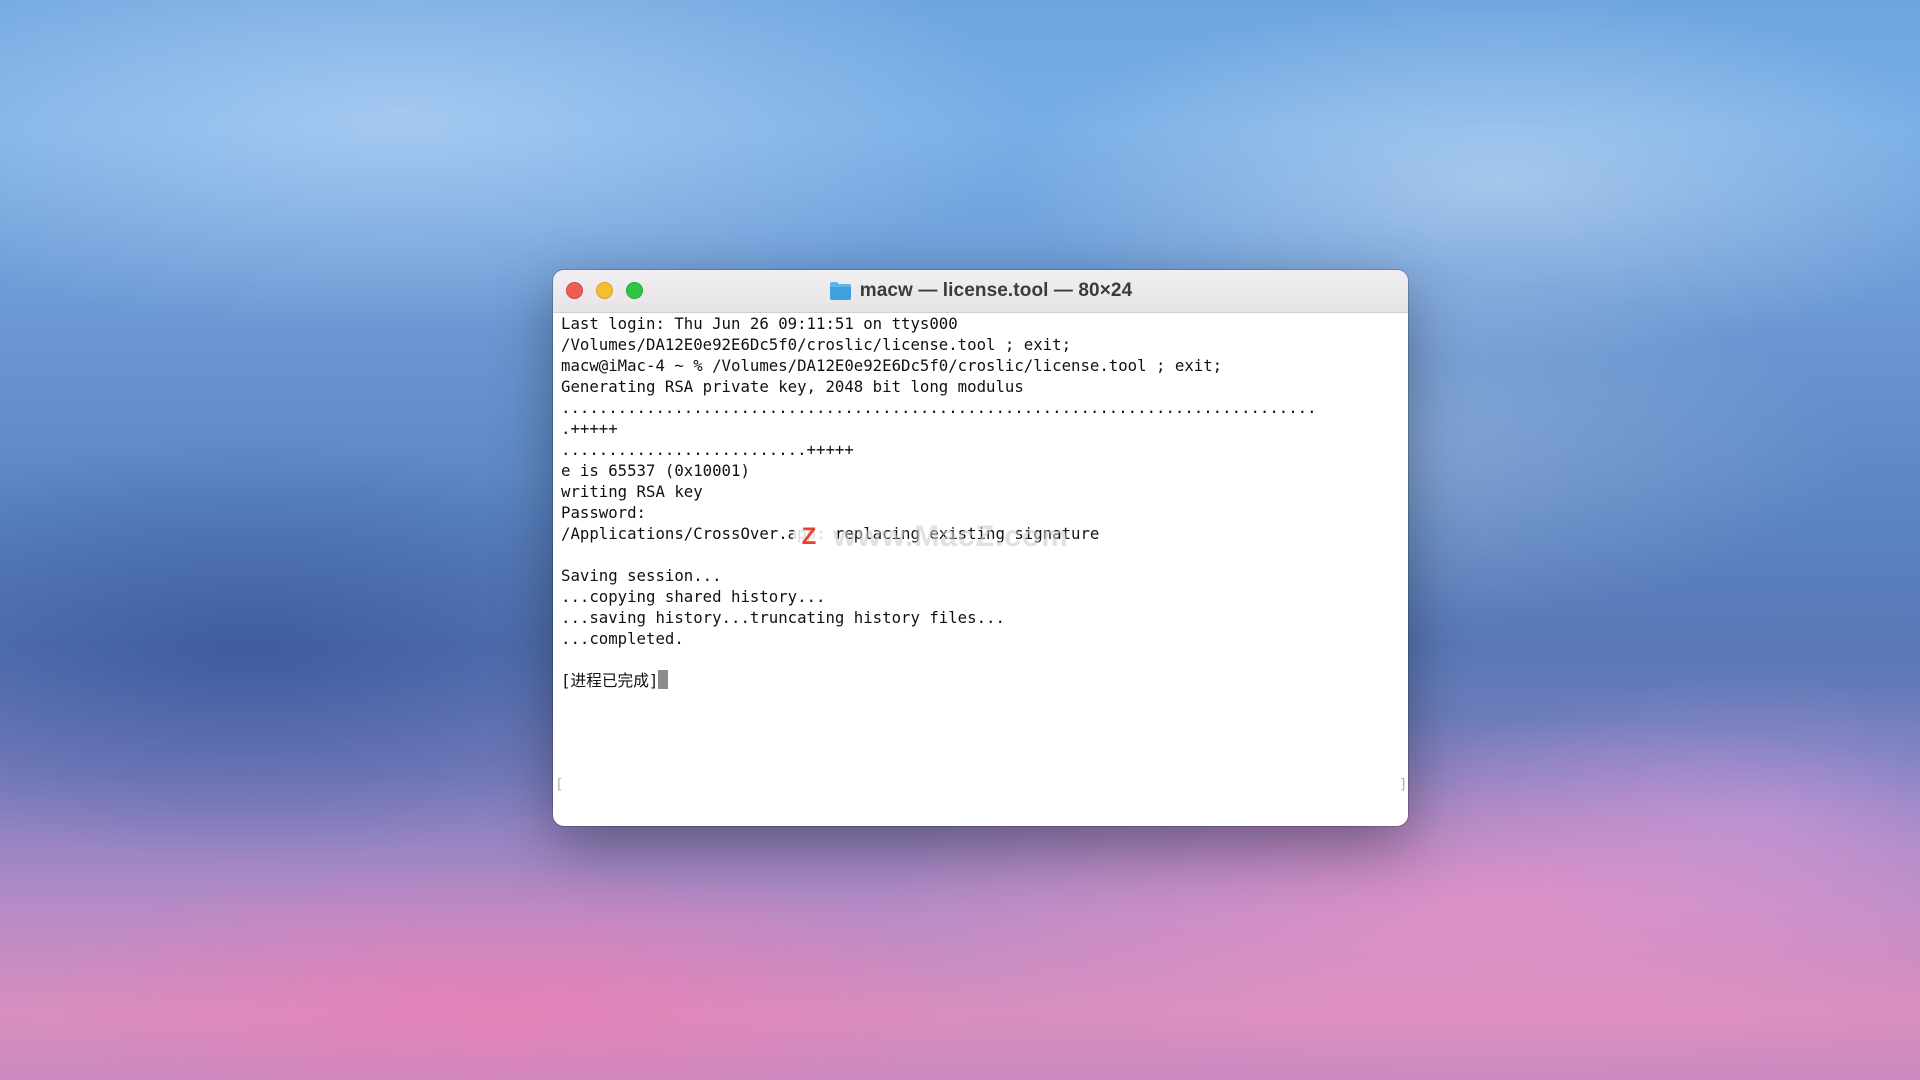 The width and height of the screenshot is (1920, 1080). What do you see at coordinates (604, 512) in the screenshot?
I see `terminal-line: Password:` at bounding box center [604, 512].